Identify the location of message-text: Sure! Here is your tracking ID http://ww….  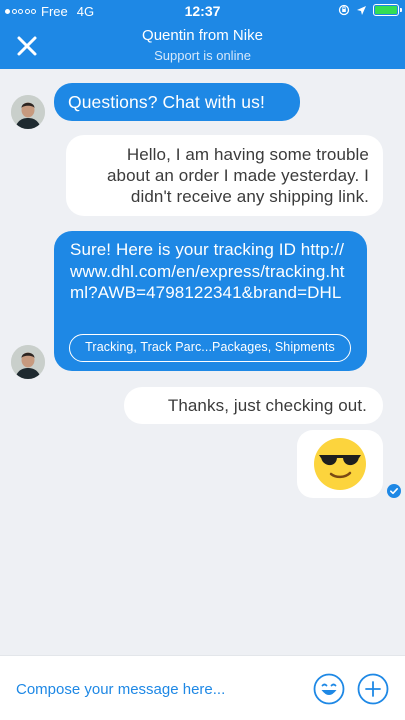
(207, 271).